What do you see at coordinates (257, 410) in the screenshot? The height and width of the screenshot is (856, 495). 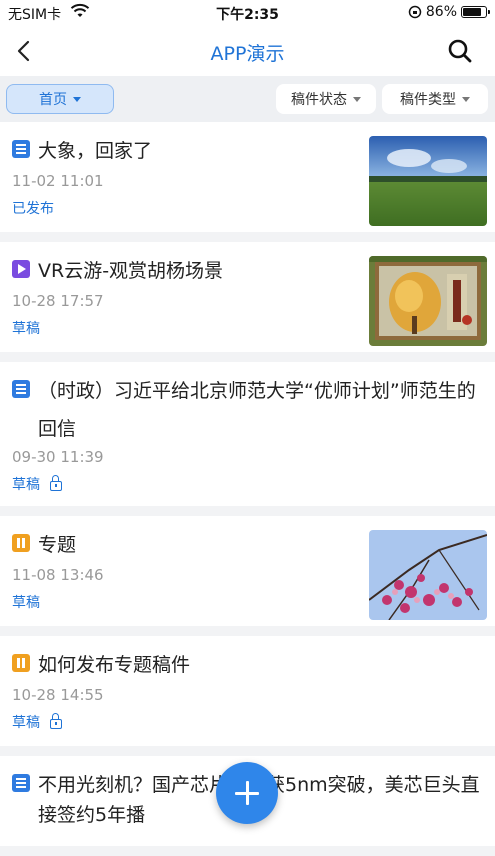 I see `item-title: （时政）习近平给北京师范大学“优师计划”师范生的回信` at bounding box center [257, 410].